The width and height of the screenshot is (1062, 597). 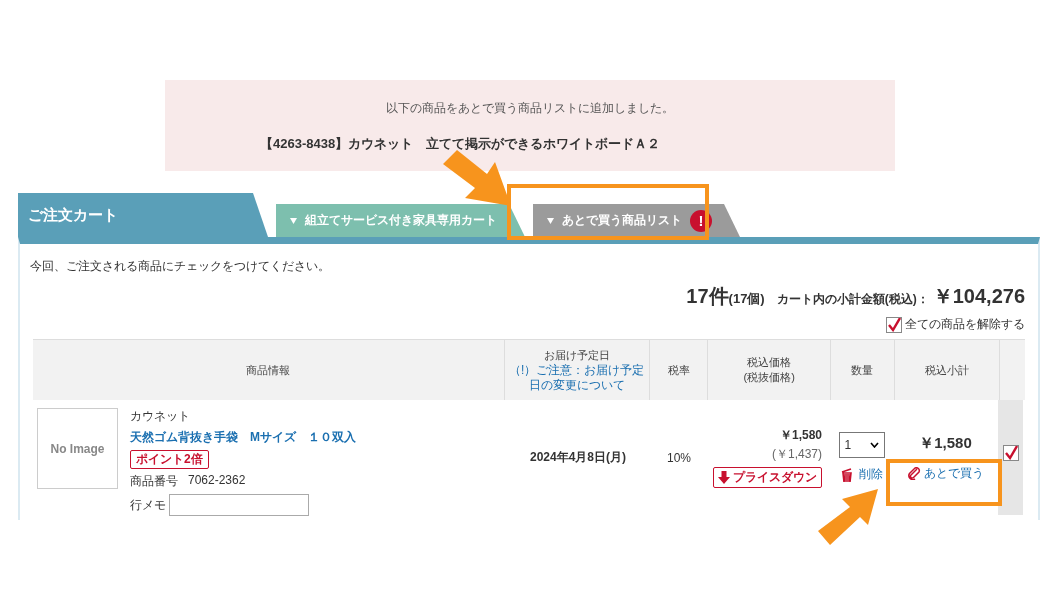 What do you see at coordinates (576, 355) in the screenshot?
I see `column-header: お届け予定日` at bounding box center [576, 355].